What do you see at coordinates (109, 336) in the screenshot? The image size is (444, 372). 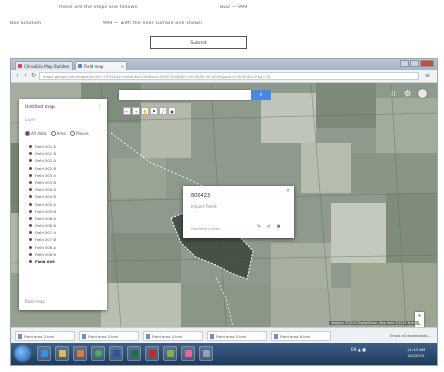 I see `download-item: Field area 3.kml` at bounding box center [109, 336].